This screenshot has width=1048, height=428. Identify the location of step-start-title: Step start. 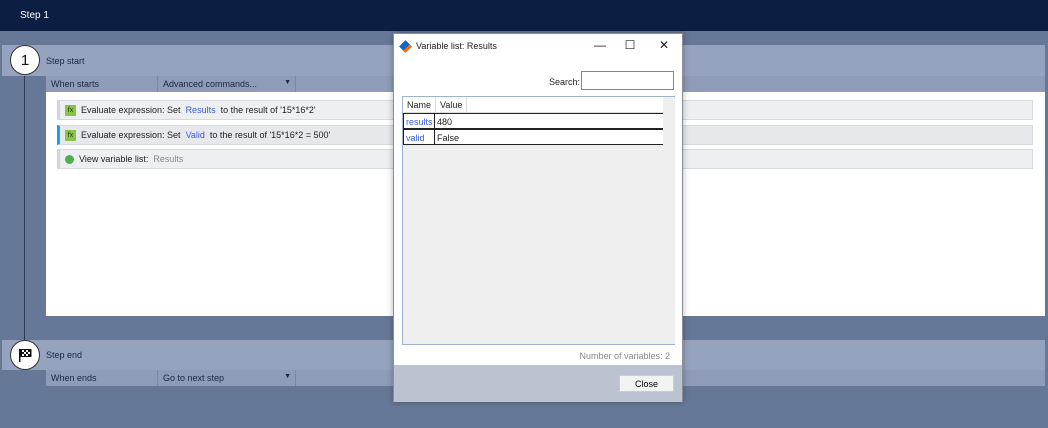
(65, 61).